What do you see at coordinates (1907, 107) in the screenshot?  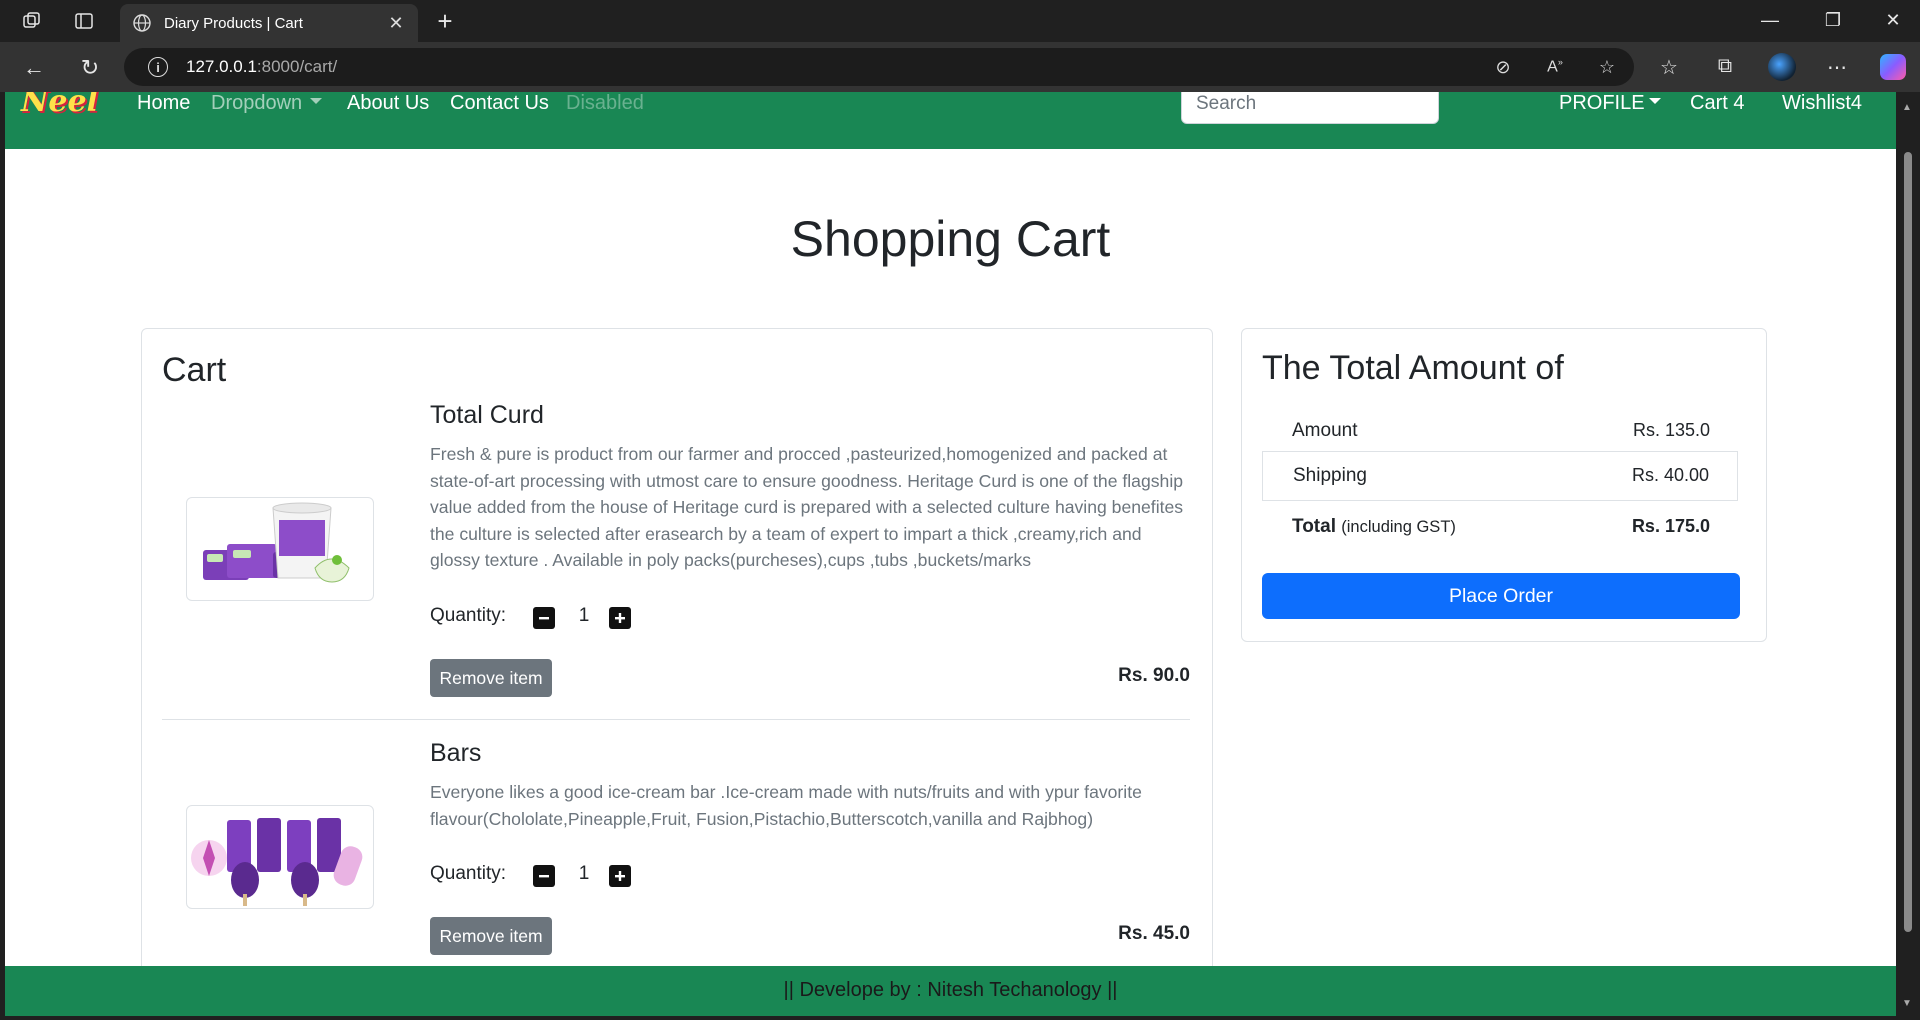 I see `scroll-up-icon: ▲` at bounding box center [1907, 107].